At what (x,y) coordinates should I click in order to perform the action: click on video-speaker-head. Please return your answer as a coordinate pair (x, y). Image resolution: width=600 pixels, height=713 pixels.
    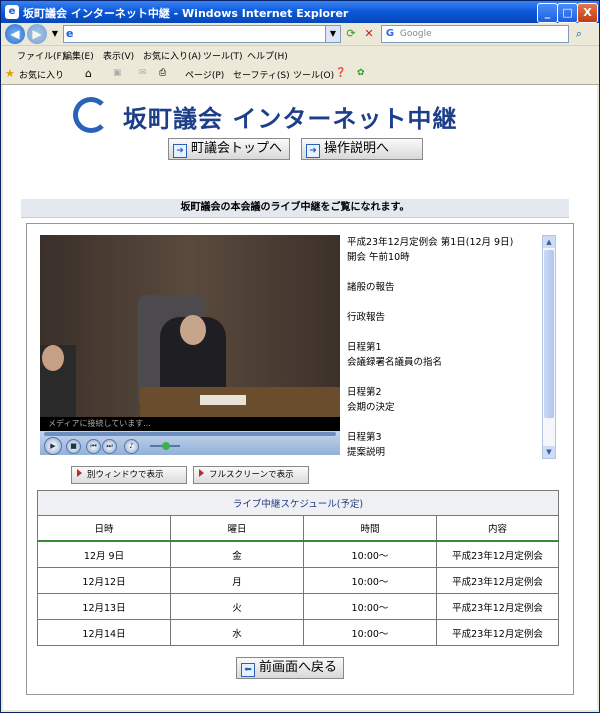
    Looking at the image, I should click on (193, 330).